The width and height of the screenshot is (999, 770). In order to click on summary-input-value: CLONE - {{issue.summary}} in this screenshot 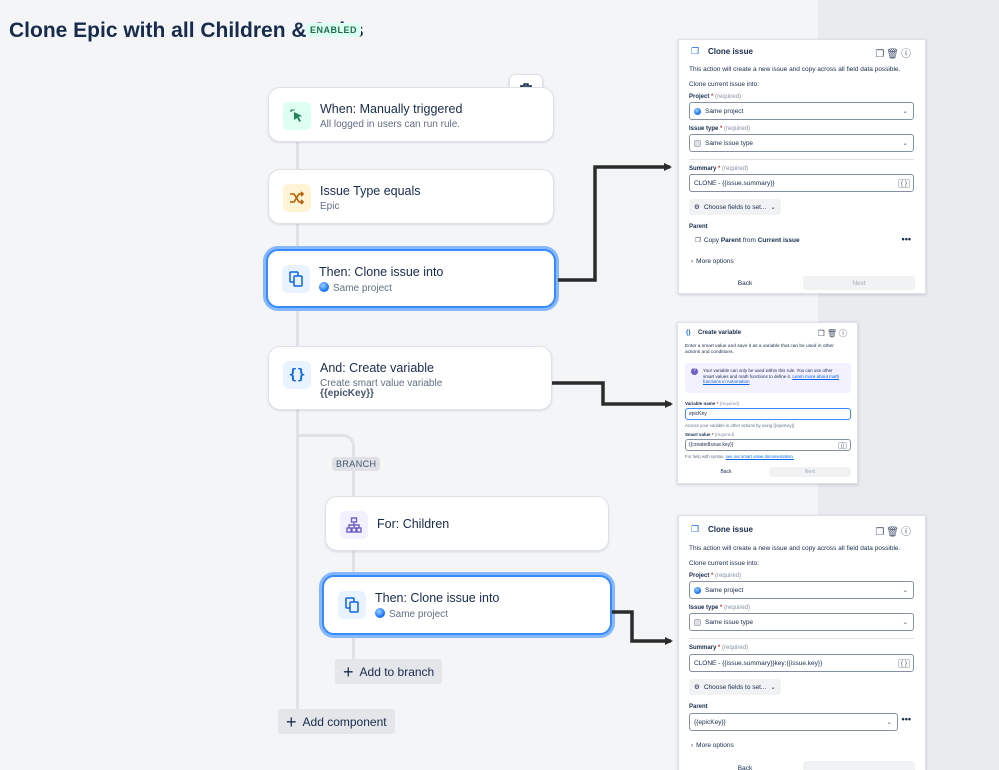, I will do `click(734, 183)`.